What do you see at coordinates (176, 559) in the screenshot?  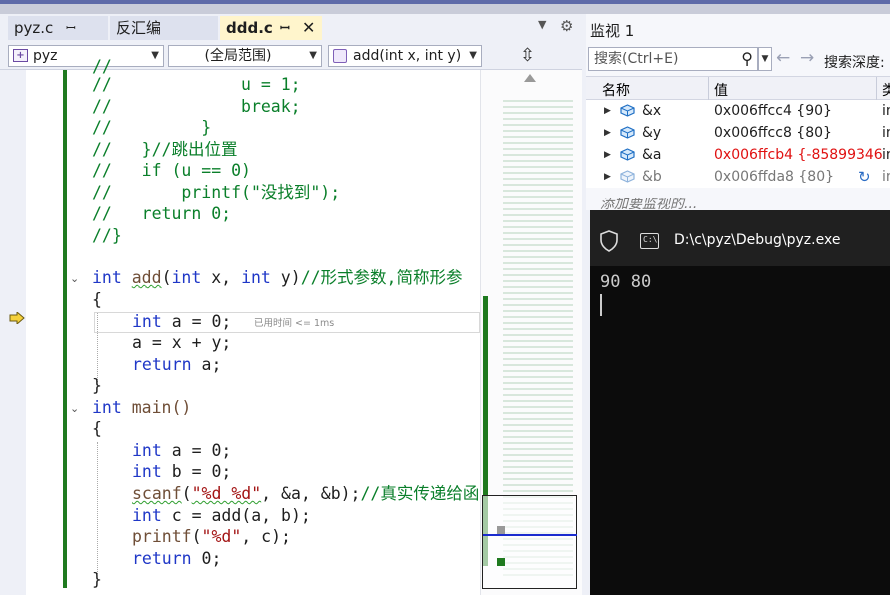 I see `code-line: return 0;` at bounding box center [176, 559].